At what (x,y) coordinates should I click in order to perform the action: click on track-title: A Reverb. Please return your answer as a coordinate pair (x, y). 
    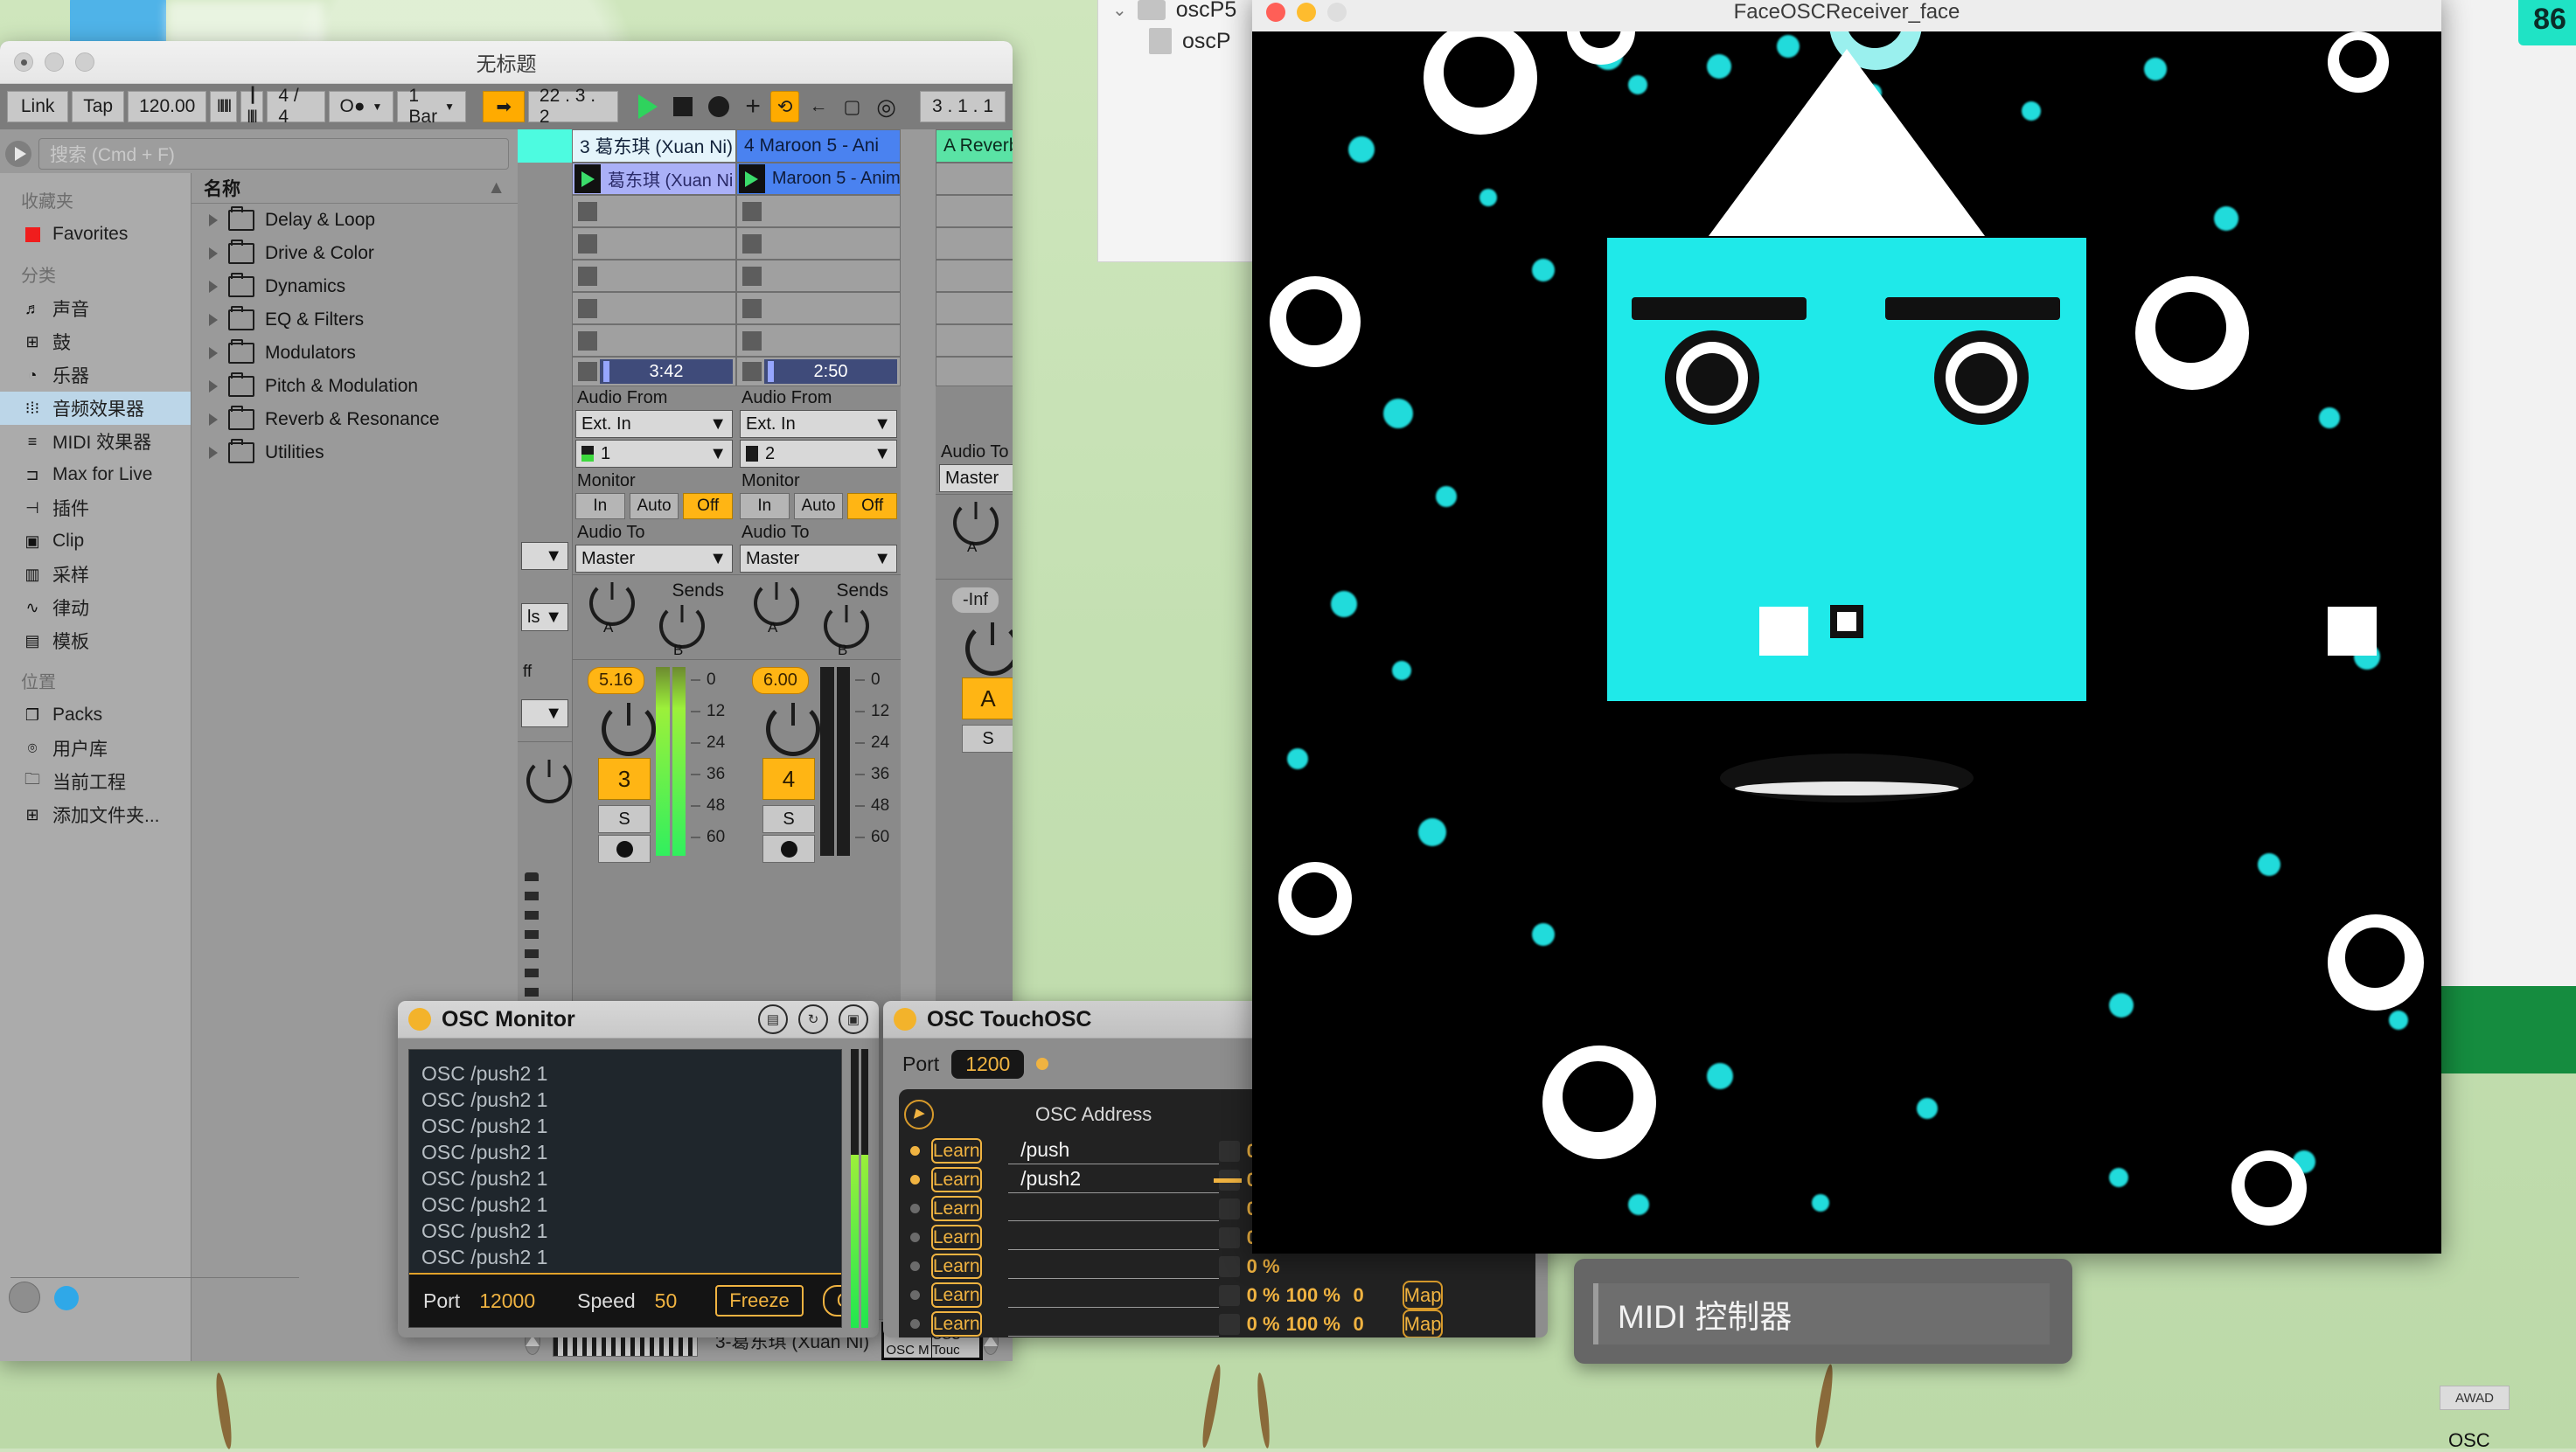
    Looking at the image, I should click on (974, 146).